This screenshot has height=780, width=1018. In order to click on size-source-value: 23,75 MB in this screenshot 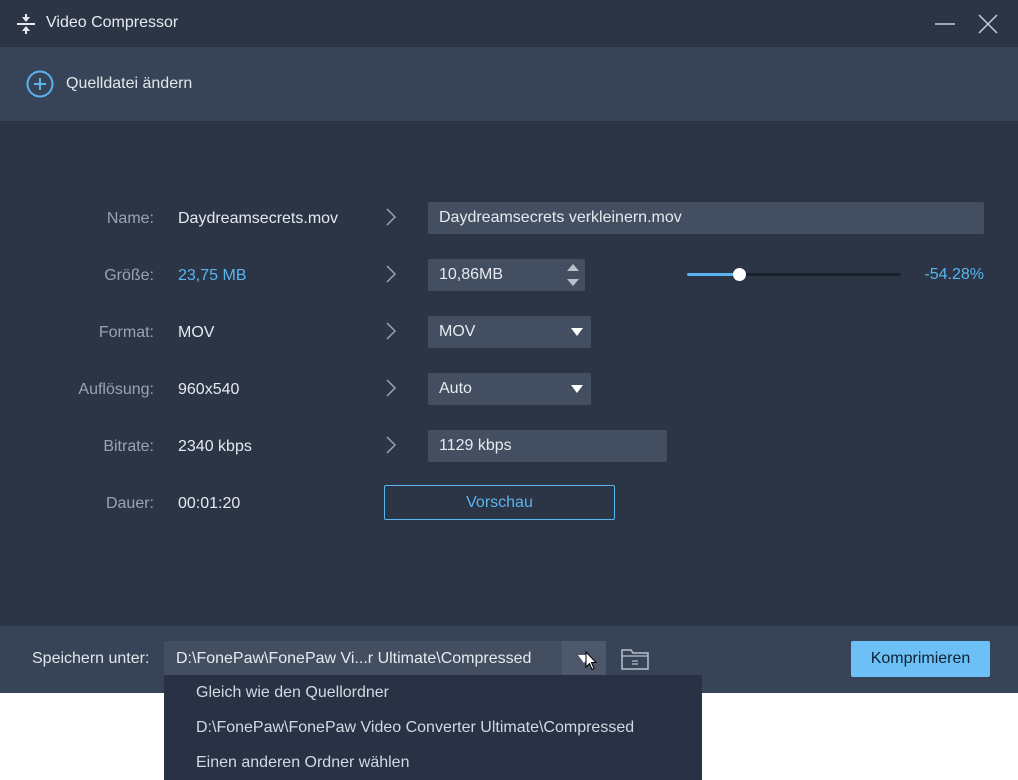, I will do `click(212, 275)`.